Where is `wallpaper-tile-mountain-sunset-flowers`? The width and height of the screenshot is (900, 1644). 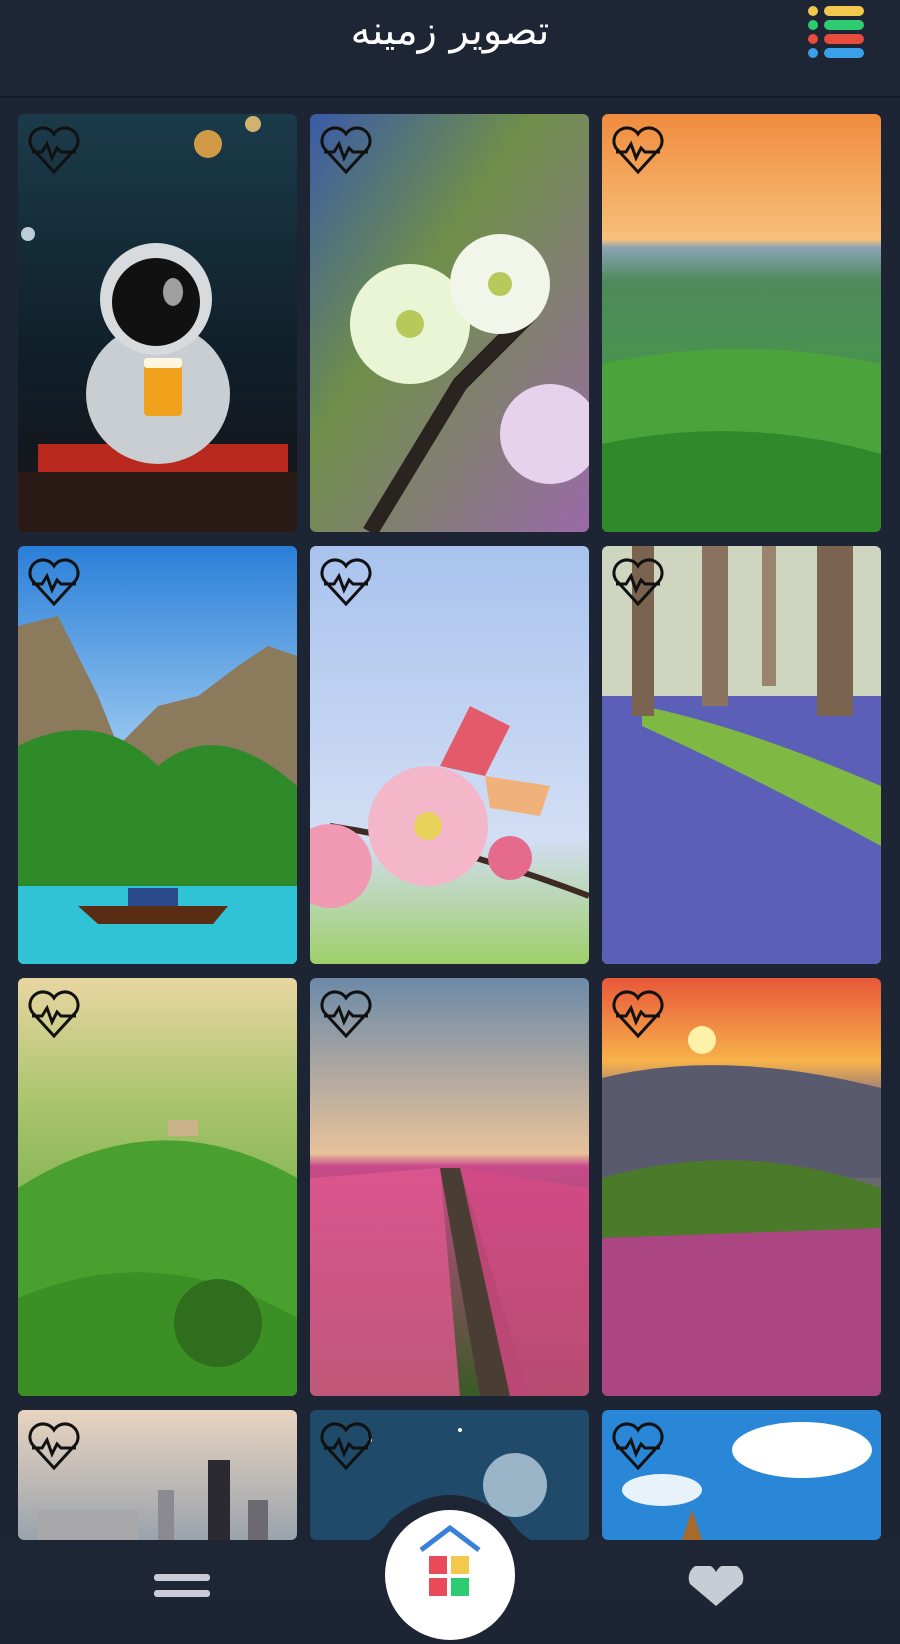
wallpaper-tile-mountain-sunset-flowers is located at coordinates (741, 1187).